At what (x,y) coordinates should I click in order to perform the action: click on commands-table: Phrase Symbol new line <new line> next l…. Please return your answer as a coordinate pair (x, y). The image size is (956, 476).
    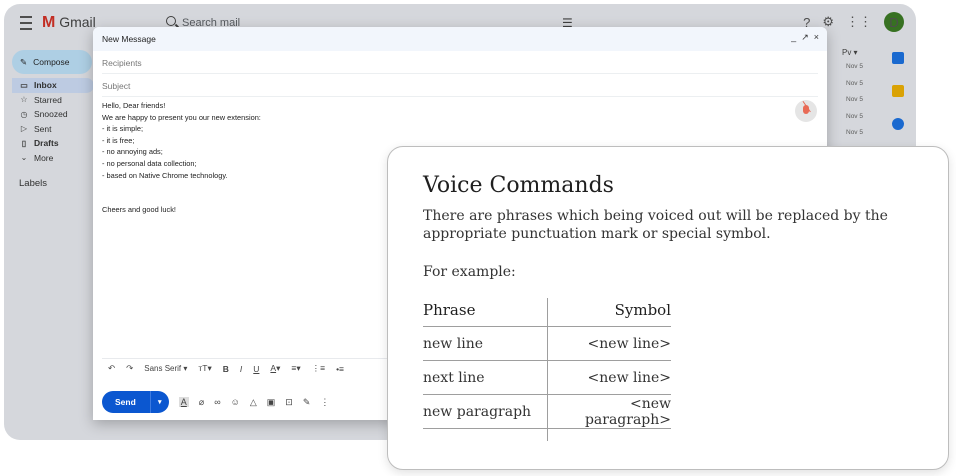
    Looking at the image, I should click on (547, 369).